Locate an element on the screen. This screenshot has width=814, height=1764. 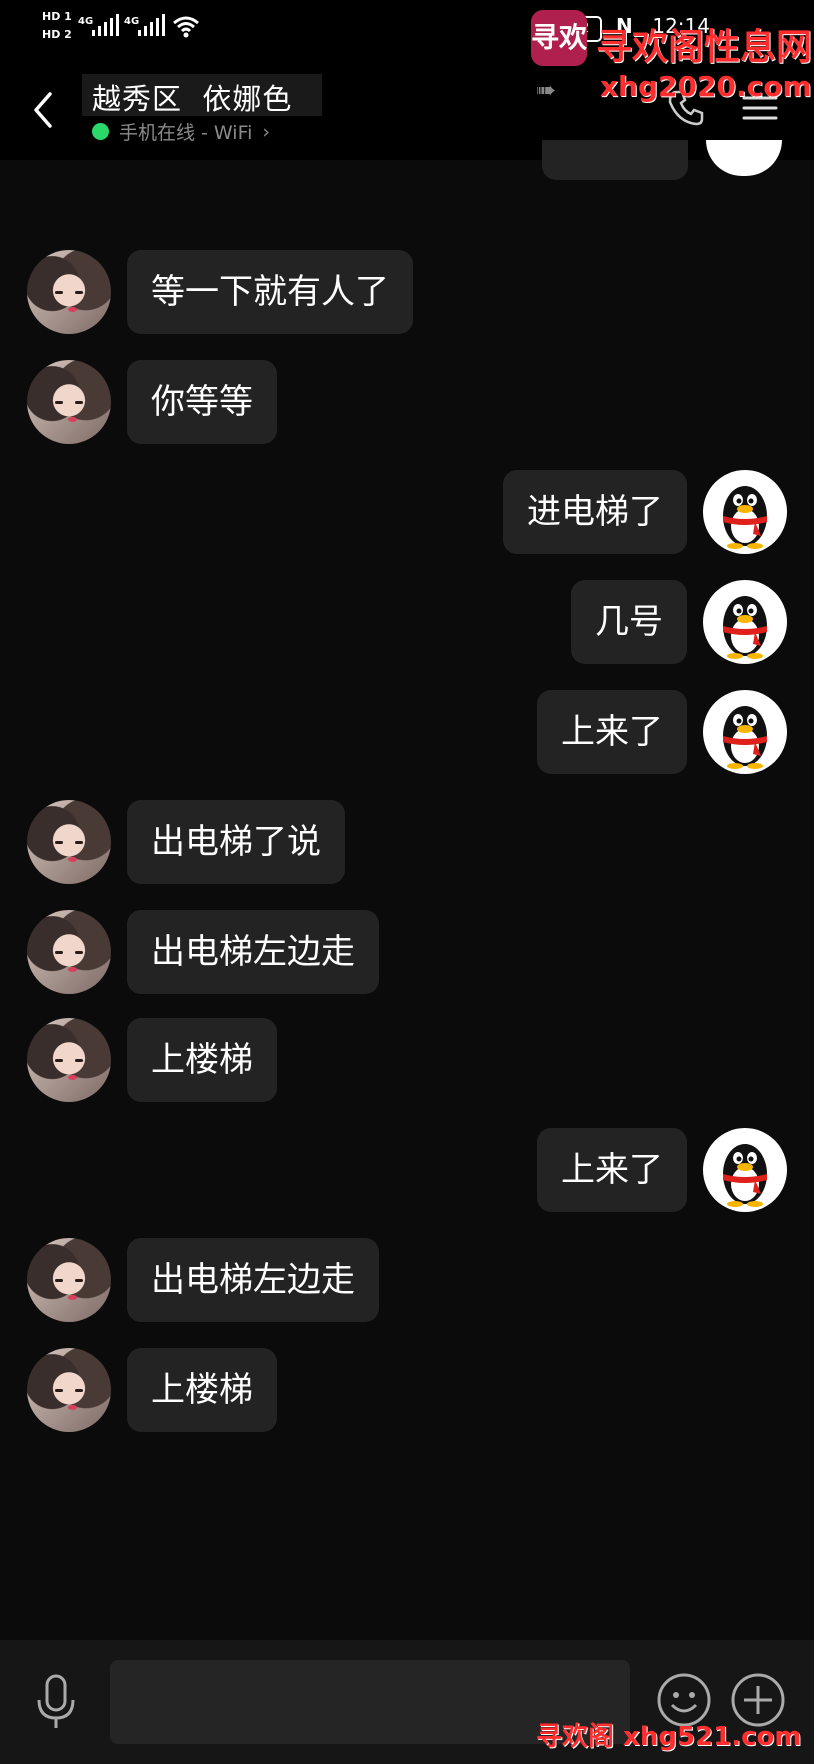
message-bubble: 等一下就有人了 is located at coordinates (270, 292).